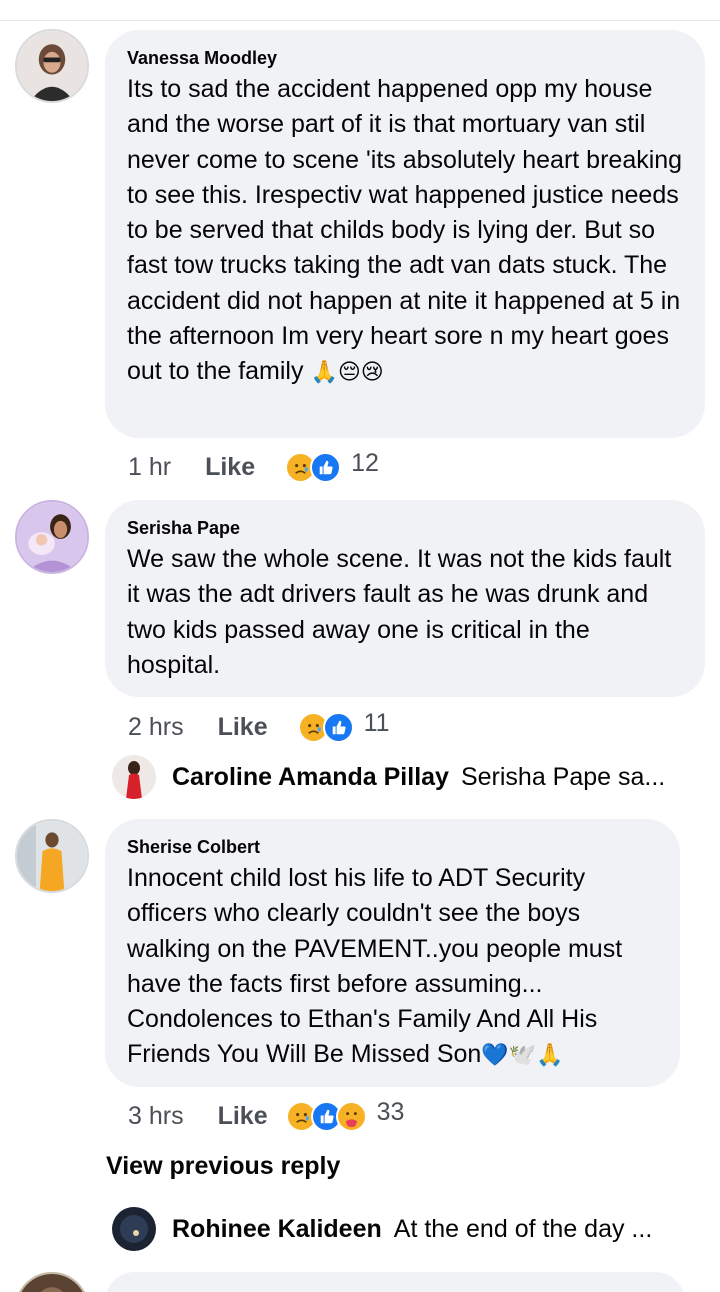  I want to click on reaction-summary: 11, so click(343, 725).